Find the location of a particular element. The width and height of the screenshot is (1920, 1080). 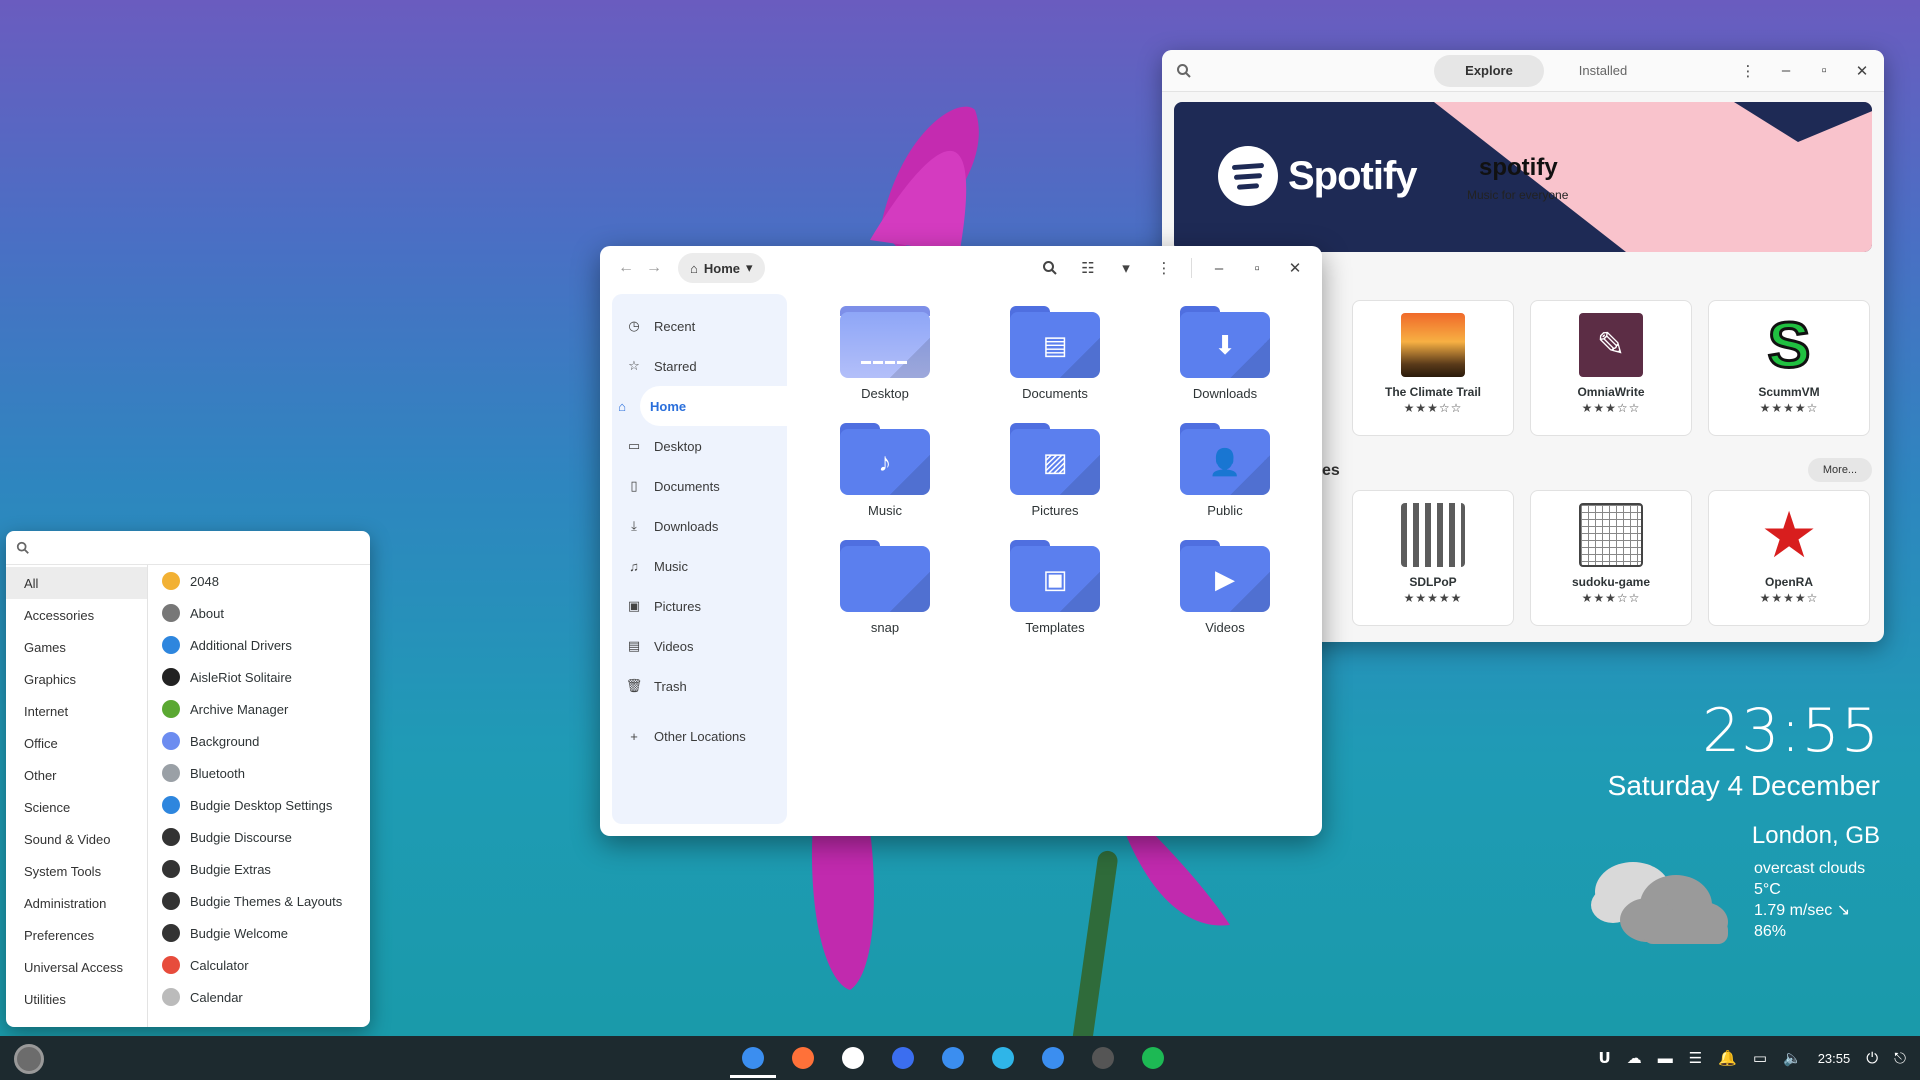

app-list-item: Calendar is located at coordinates (263, 997).